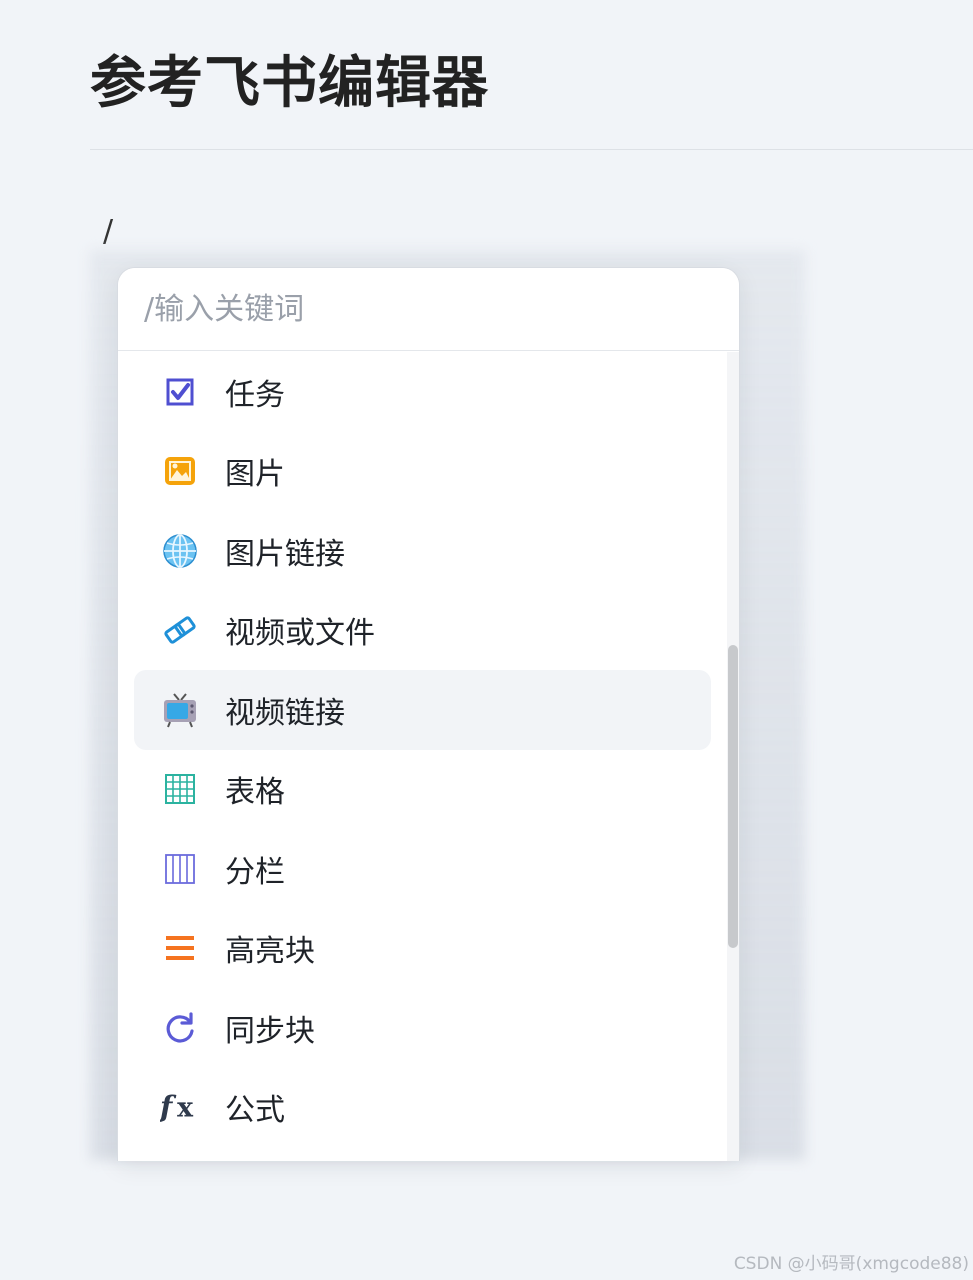 The image size is (973, 1280). What do you see at coordinates (168, 1107) in the screenshot?
I see `svg-text: f` at bounding box center [168, 1107].